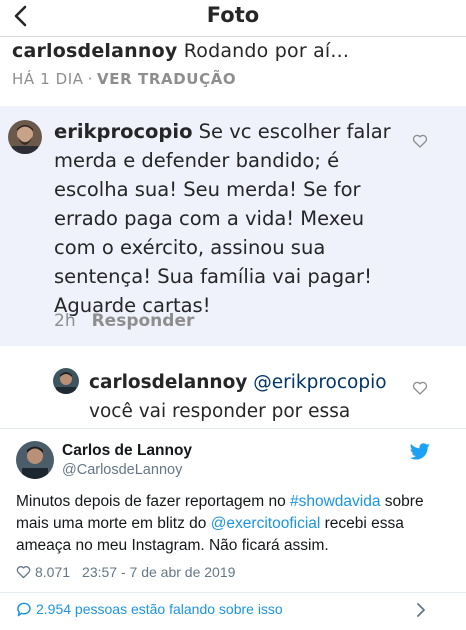 The height and width of the screenshot is (630, 466). I want to click on caption-meta: HÁ 1 DIA · VER TRADUÇÃO, so click(124, 79).